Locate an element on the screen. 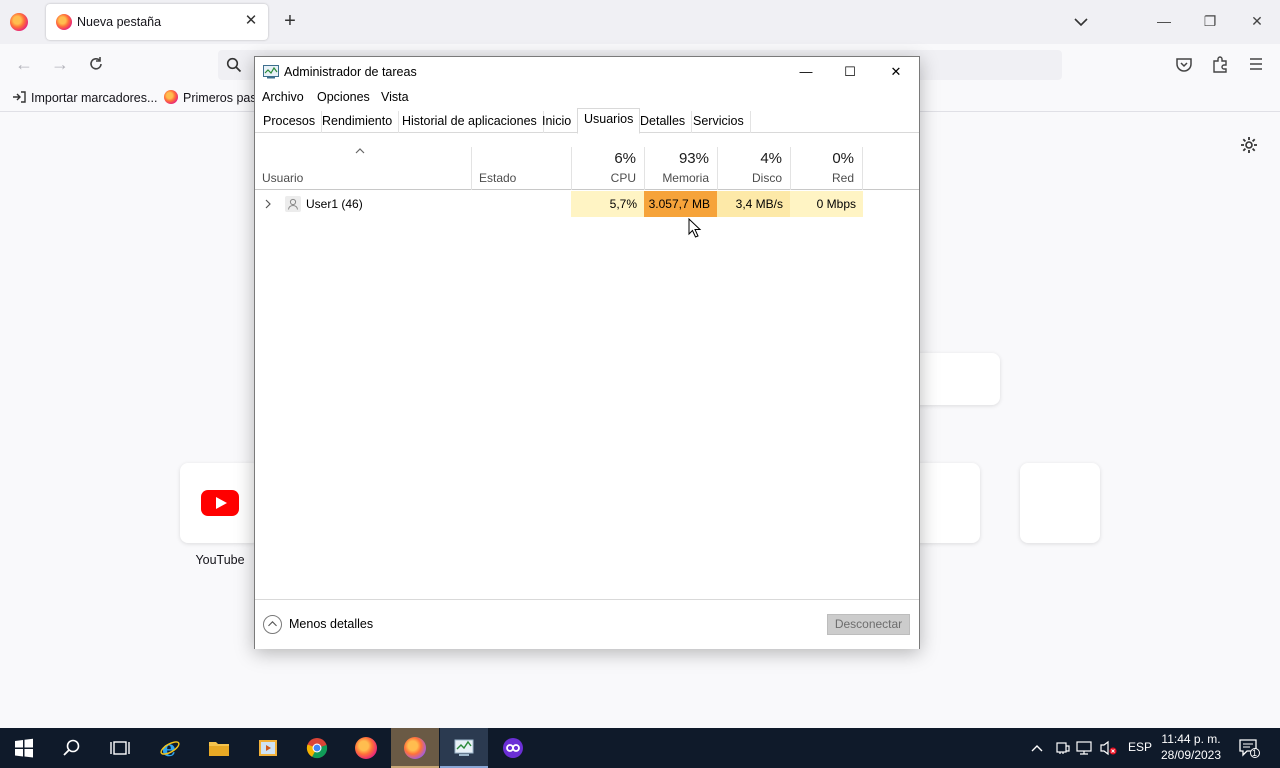 The width and height of the screenshot is (1280, 768). shortcut-youtube is located at coordinates (220, 503).